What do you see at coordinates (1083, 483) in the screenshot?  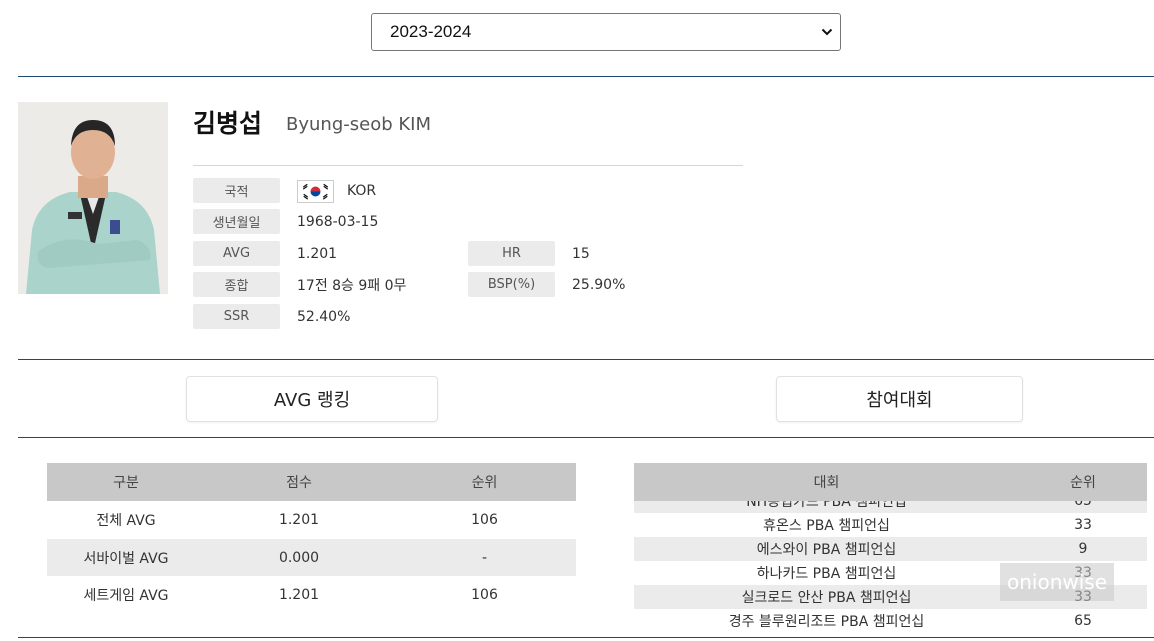 I see `tournament-col-rank: 순위` at bounding box center [1083, 483].